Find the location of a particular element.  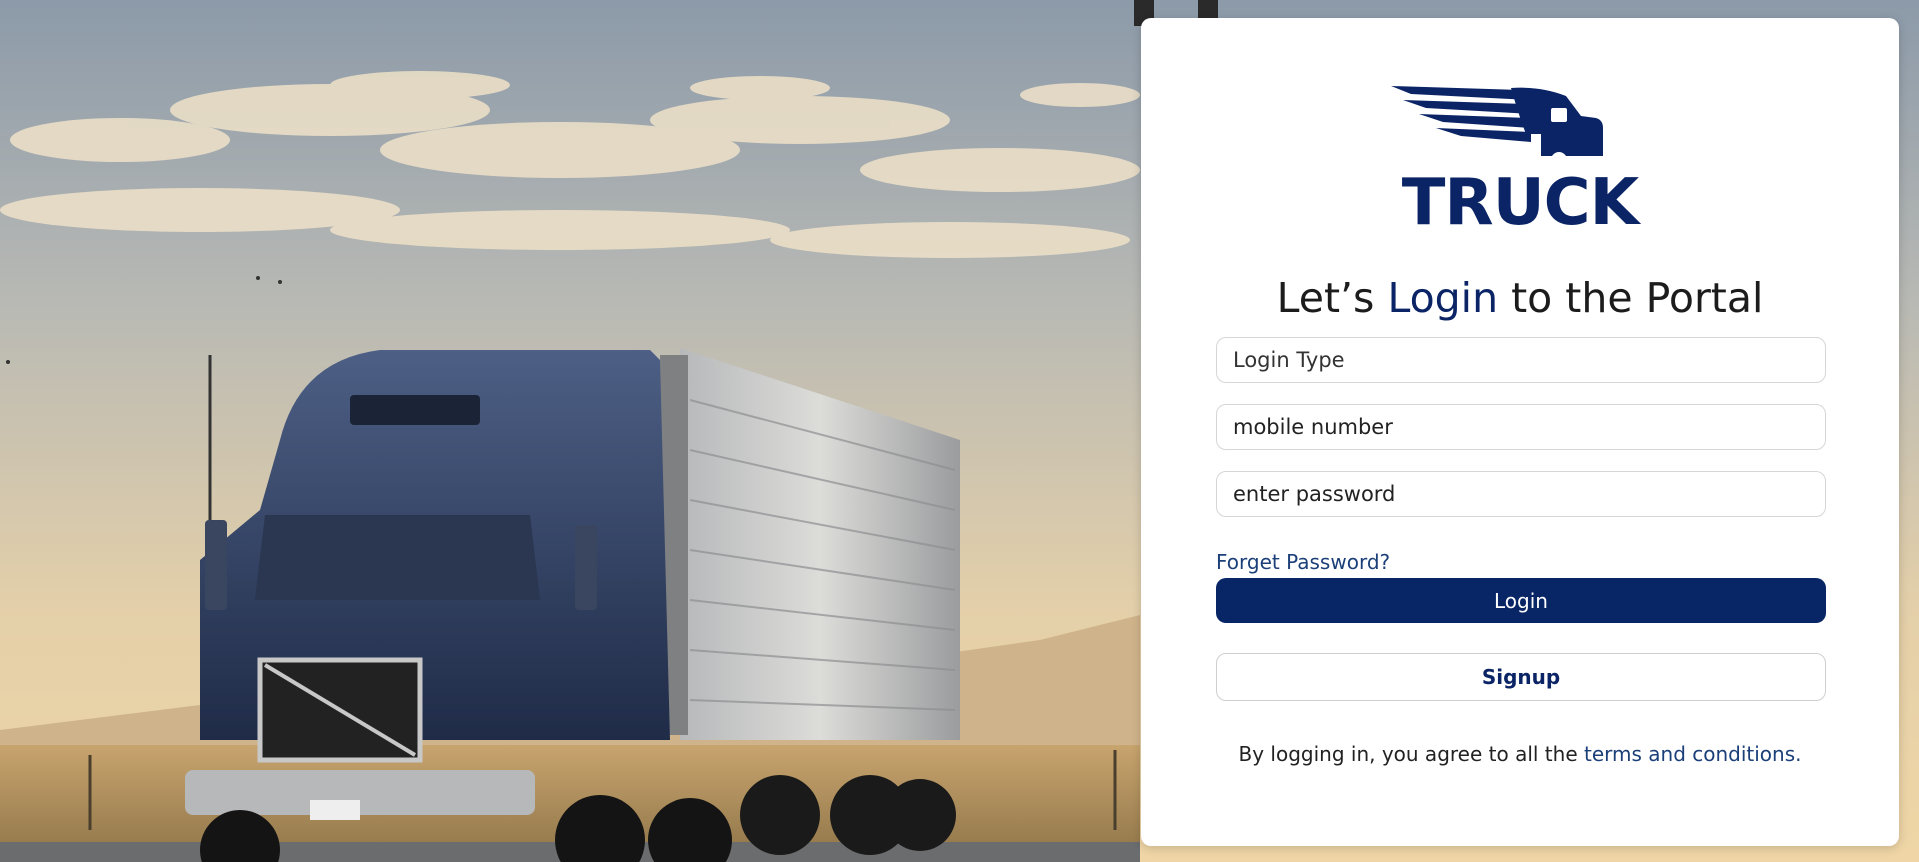

brand-name: TRUCK is located at coordinates (1520, 203).